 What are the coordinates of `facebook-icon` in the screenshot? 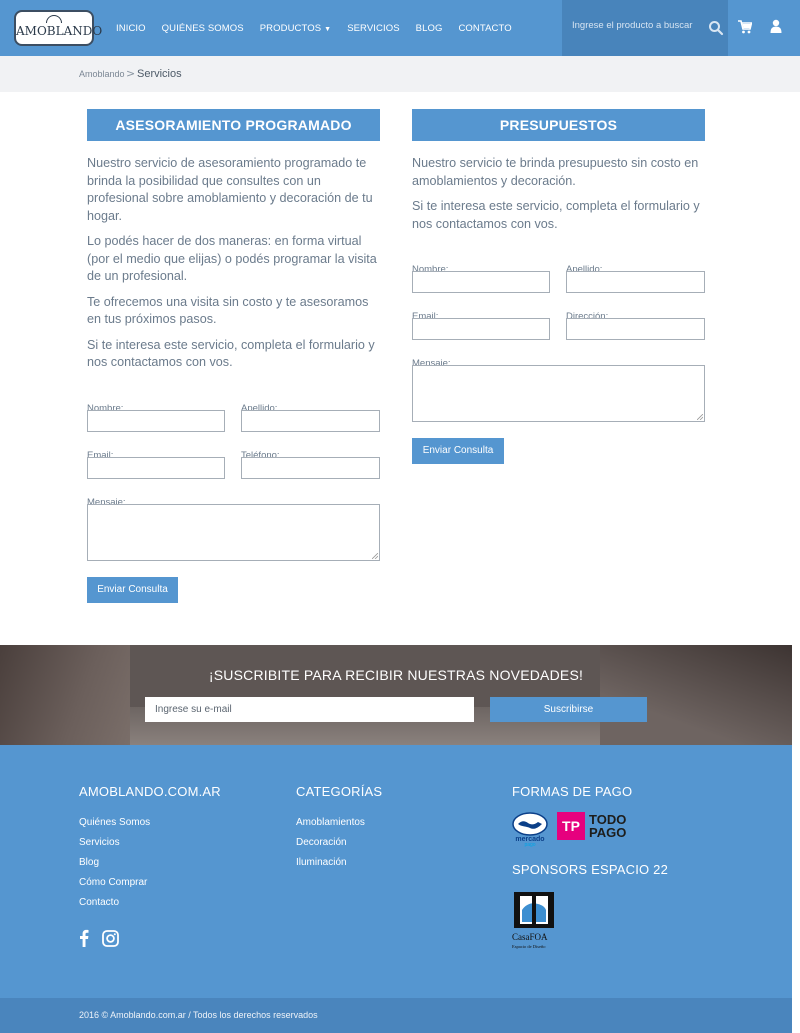 It's located at (84, 938).